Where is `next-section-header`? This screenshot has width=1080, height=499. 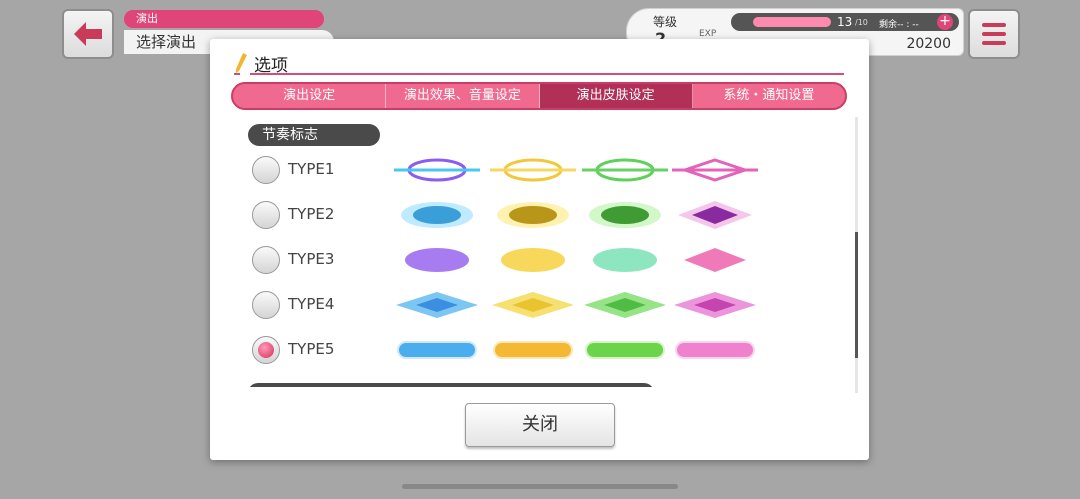 next-section-header is located at coordinates (451, 385).